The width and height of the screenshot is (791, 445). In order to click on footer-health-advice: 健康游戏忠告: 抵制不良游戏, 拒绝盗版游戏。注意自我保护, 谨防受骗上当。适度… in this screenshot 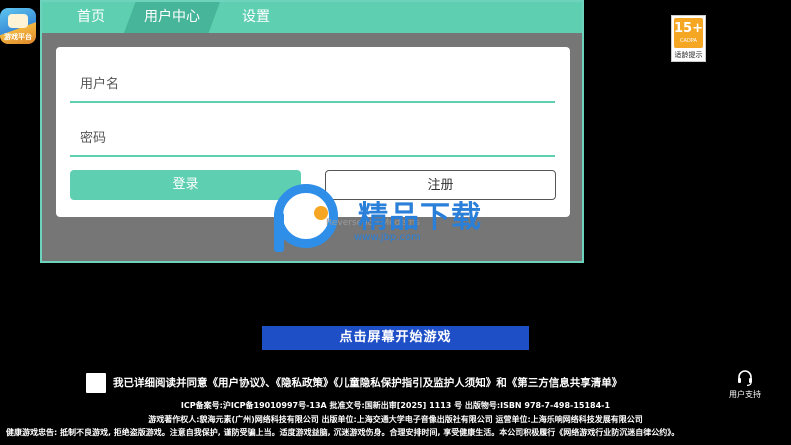, I will do `click(343, 432)`.